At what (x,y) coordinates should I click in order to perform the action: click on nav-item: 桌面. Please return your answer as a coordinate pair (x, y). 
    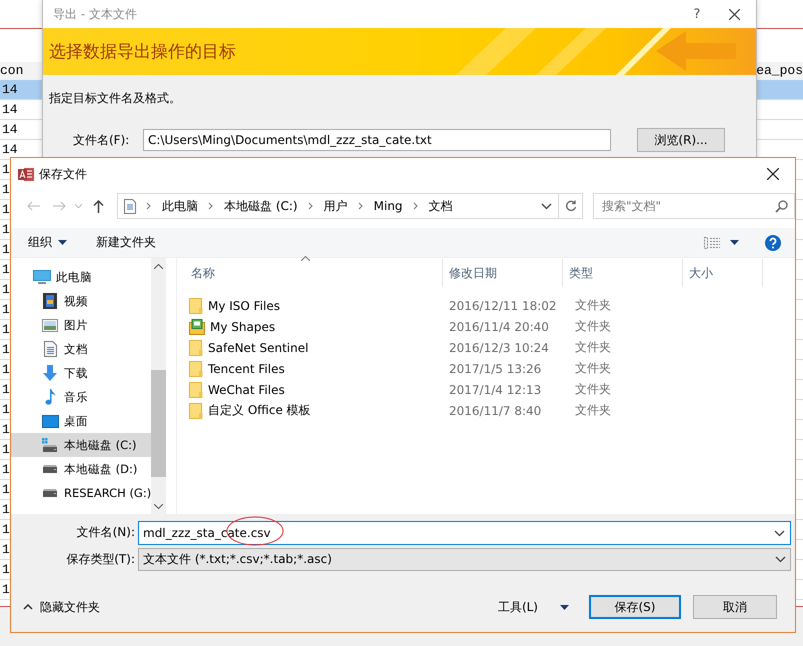
    Looking at the image, I should click on (81, 421).